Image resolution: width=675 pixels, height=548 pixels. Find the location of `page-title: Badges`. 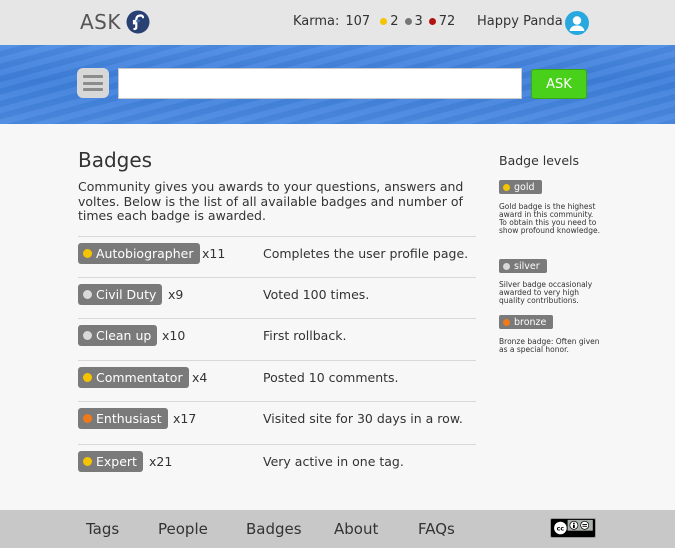

page-title: Badges is located at coordinates (115, 160).